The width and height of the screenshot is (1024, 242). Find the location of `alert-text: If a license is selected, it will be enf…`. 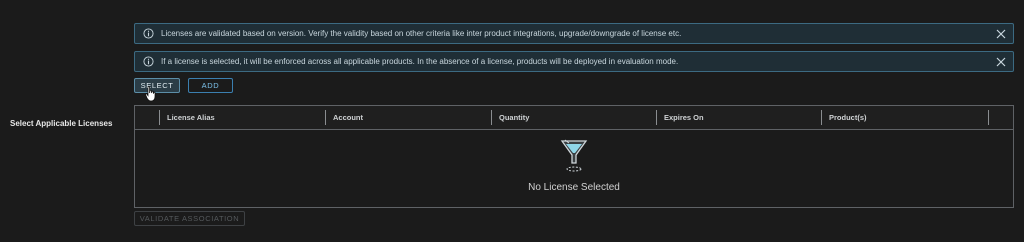

alert-text: If a license is selected, it will be enf… is located at coordinates (420, 61).